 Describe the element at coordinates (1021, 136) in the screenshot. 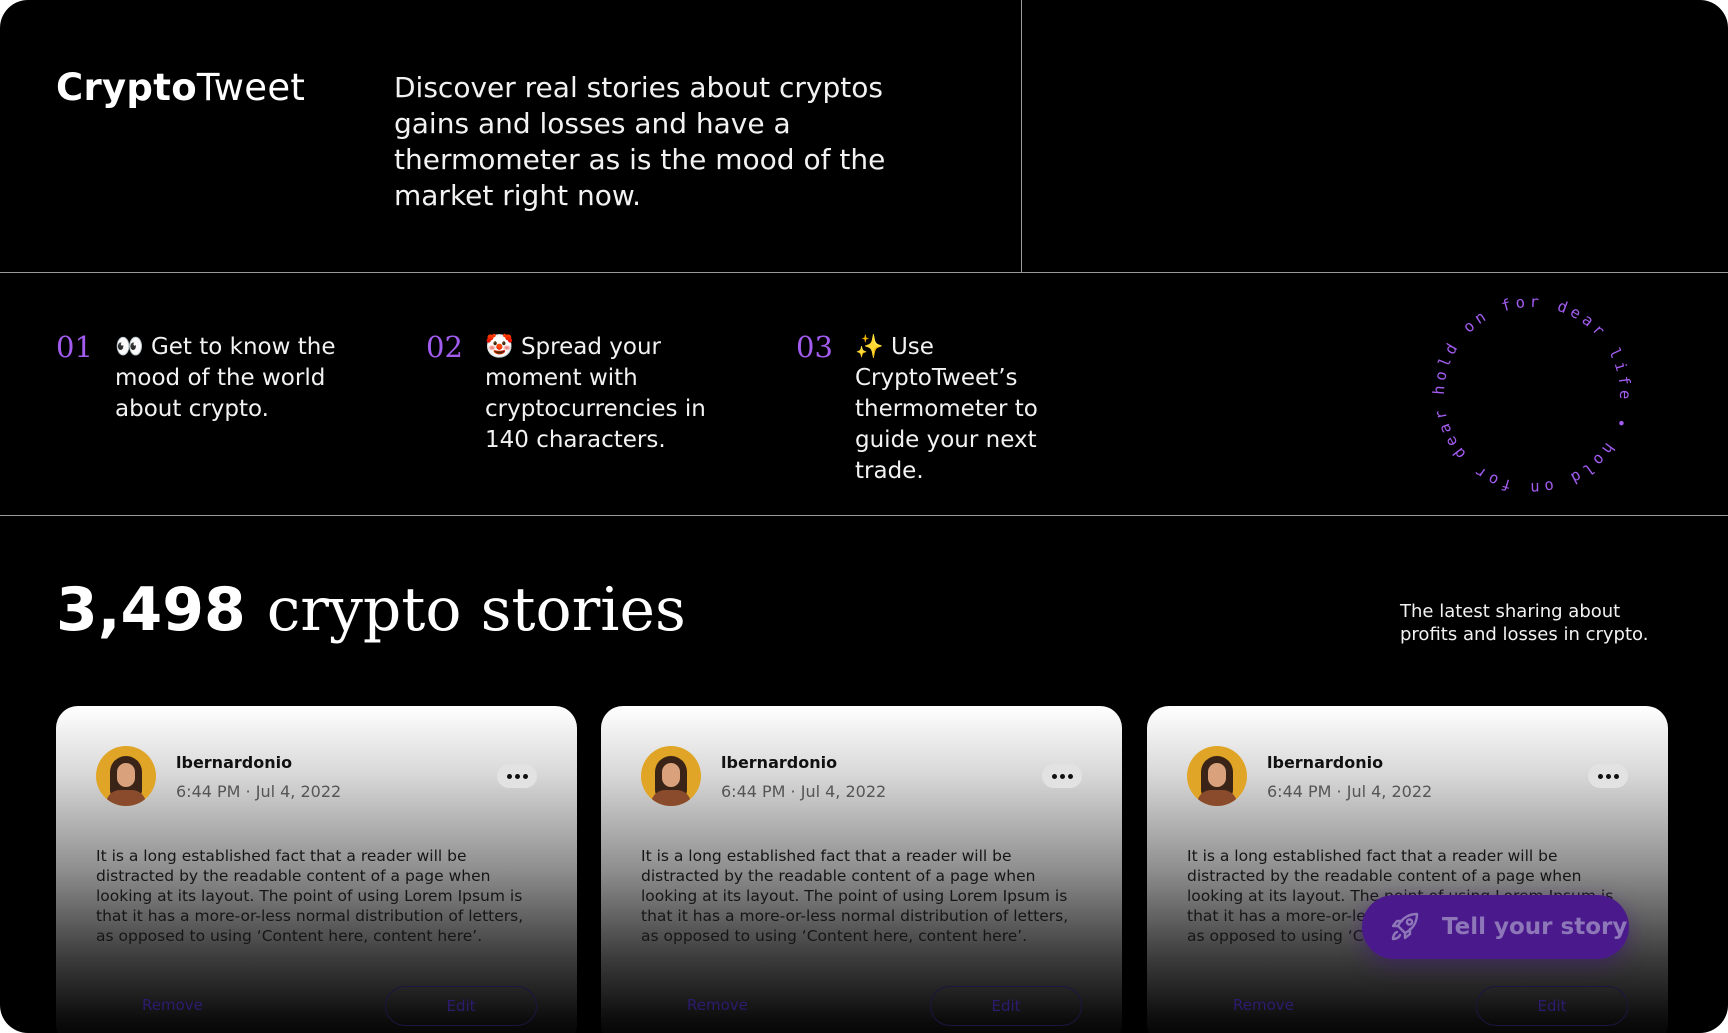

I see `header-vertical-divider` at that location.